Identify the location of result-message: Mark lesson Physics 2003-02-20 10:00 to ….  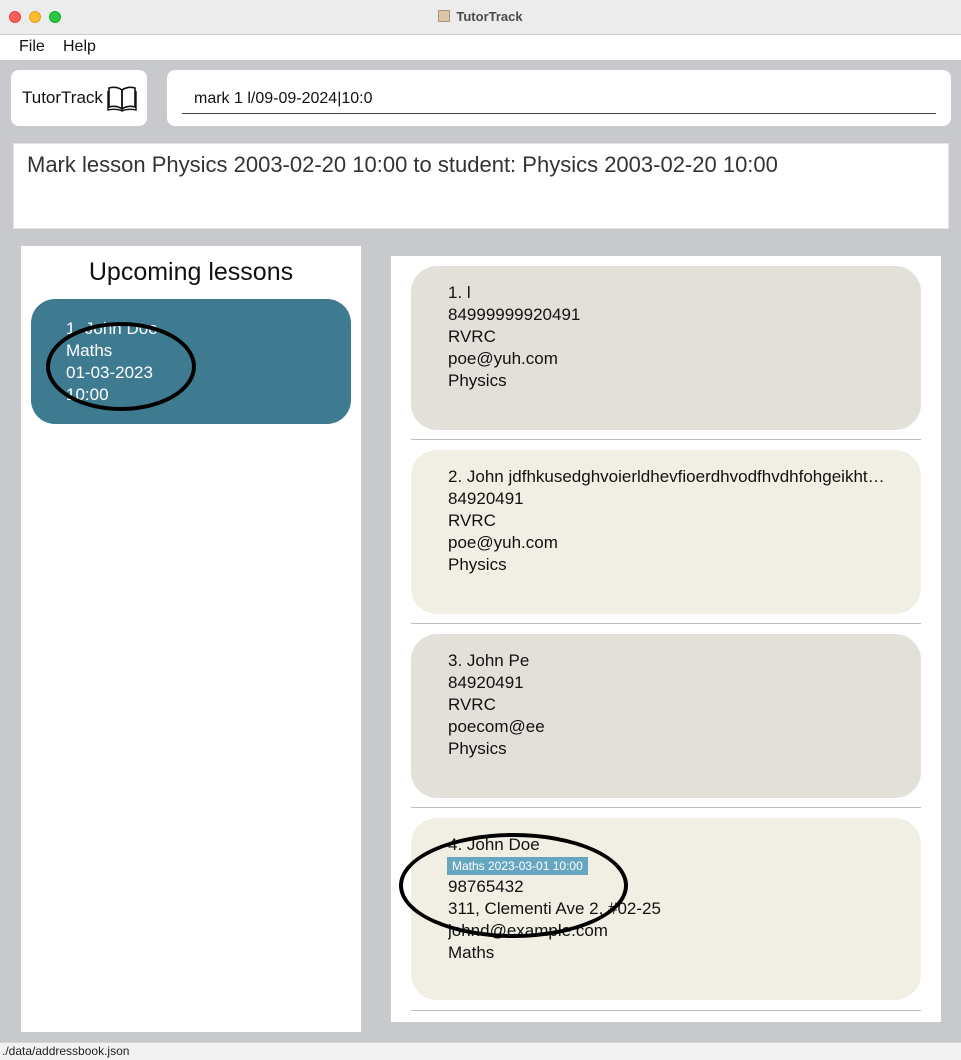
(402, 164).